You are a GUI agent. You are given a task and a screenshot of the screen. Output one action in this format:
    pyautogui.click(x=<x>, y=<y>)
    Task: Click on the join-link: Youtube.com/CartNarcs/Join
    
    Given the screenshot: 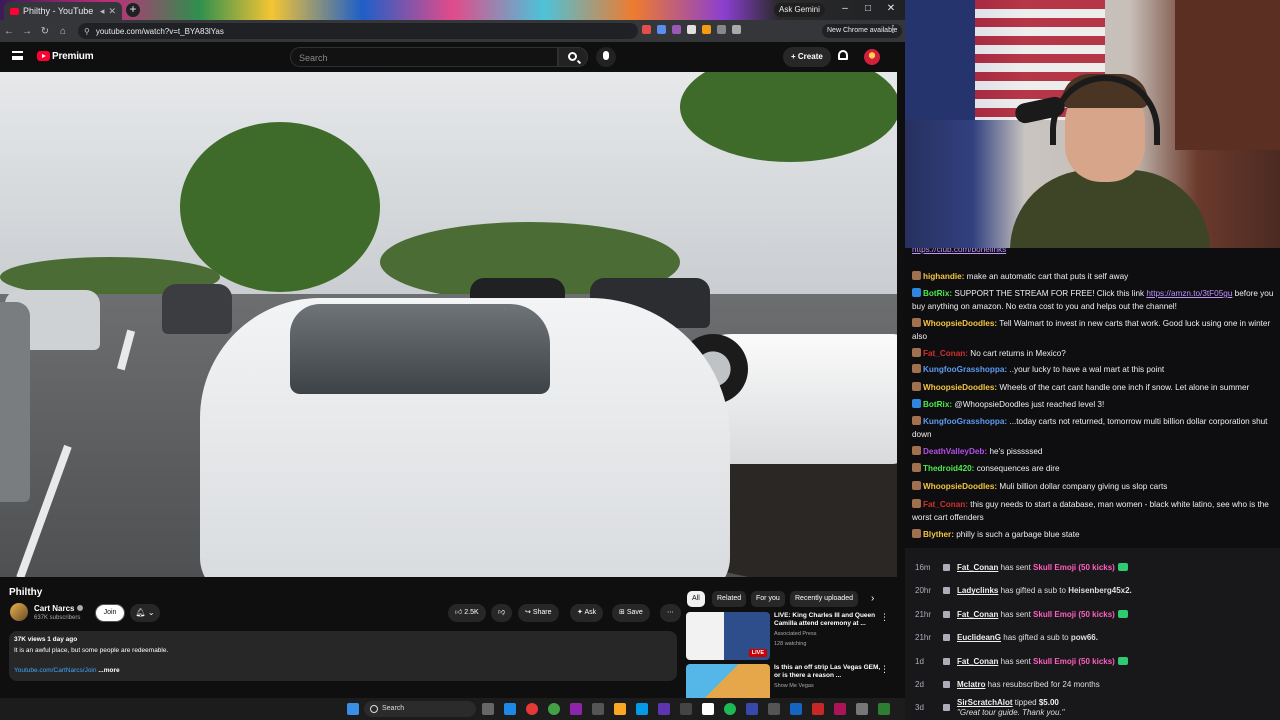 What is the action you would take?
    pyautogui.click(x=55, y=670)
    